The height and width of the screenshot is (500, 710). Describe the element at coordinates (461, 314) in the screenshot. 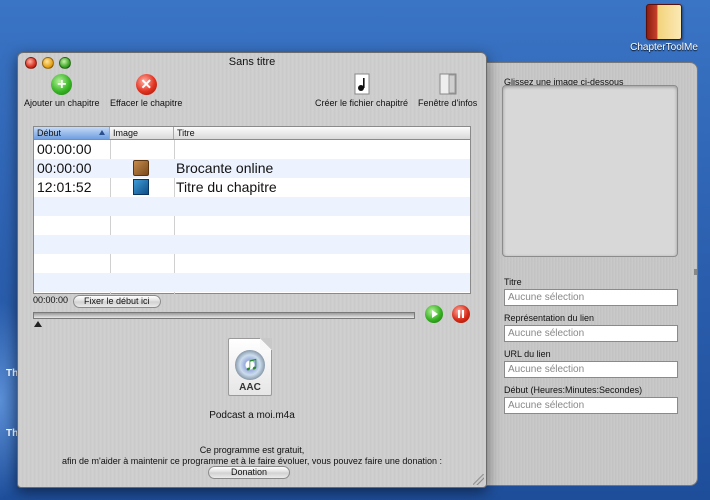

I see `pause-button` at that location.